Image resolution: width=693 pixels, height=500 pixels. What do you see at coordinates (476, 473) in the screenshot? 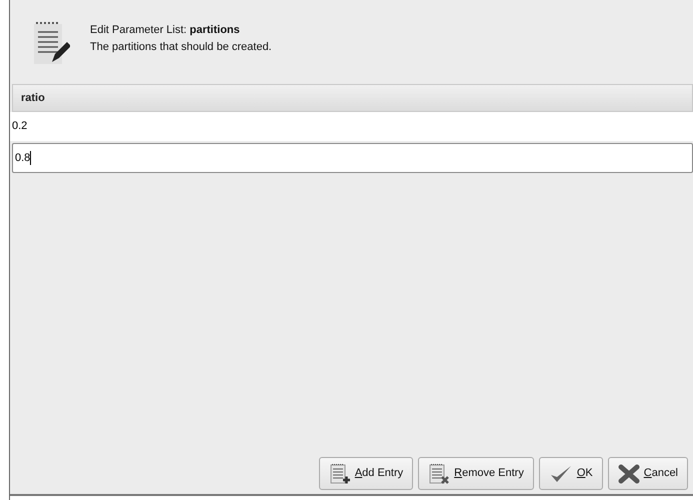
I see `remove-button: Remove Entry` at bounding box center [476, 473].